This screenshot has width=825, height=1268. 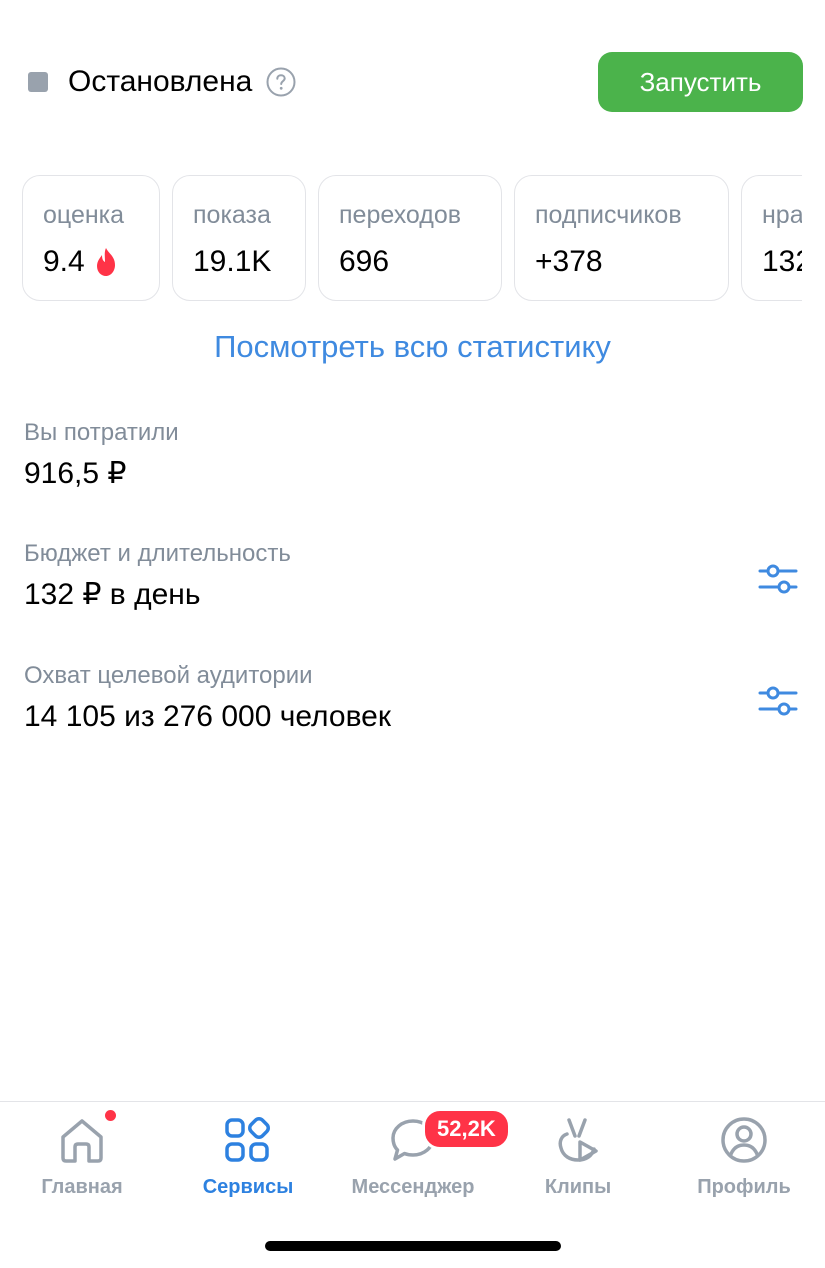 What do you see at coordinates (569, 261) in the screenshot?
I see `stat-value: +378` at bounding box center [569, 261].